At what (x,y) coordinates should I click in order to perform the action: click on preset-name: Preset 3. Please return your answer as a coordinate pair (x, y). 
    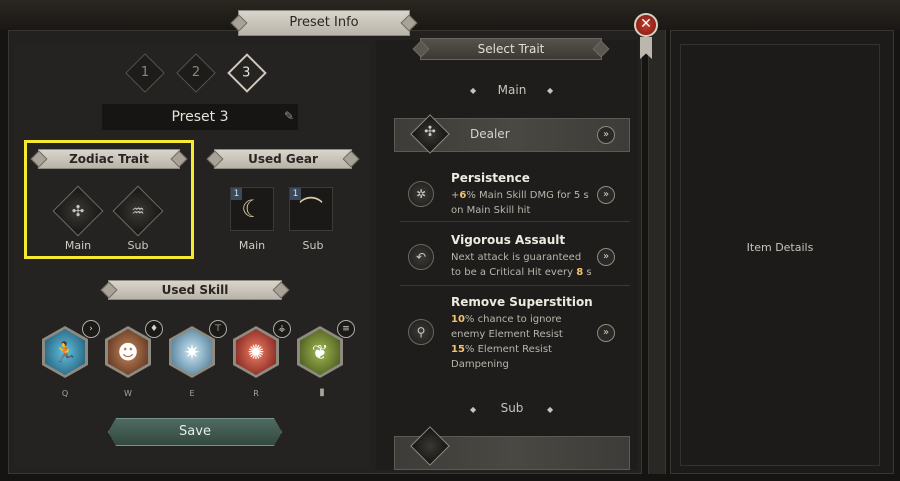
    Looking at the image, I should click on (200, 117).